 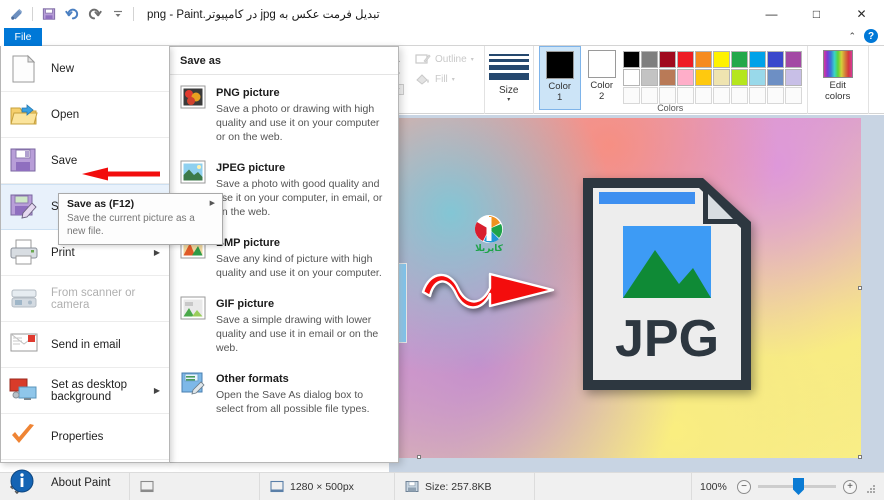 I want to click on size-caret-icon: ▾, so click(x=508, y=99).